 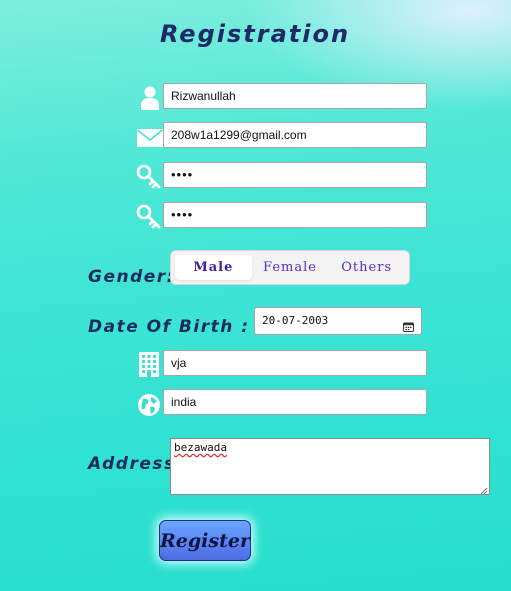 I want to click on gender-option-others: Others, so click(x=366, y=267).